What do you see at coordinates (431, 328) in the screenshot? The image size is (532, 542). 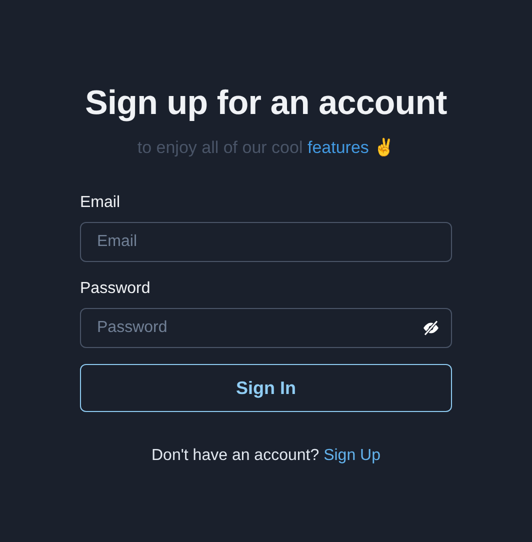 I see `eye-slash-icon` at bounding box center [431, 328].